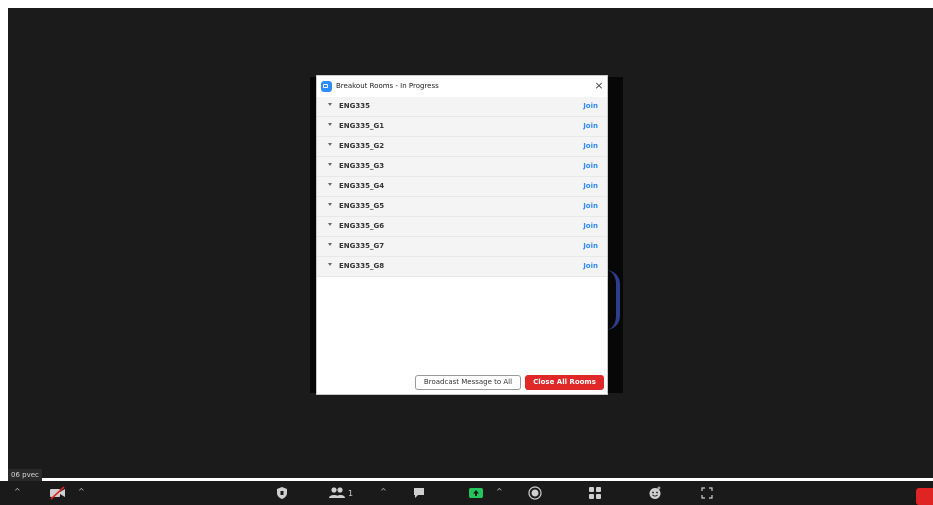  Describe the element at coordinates (462, 247) in the screenshot. I see `room-row: ENG335_G7 Join` at that location.